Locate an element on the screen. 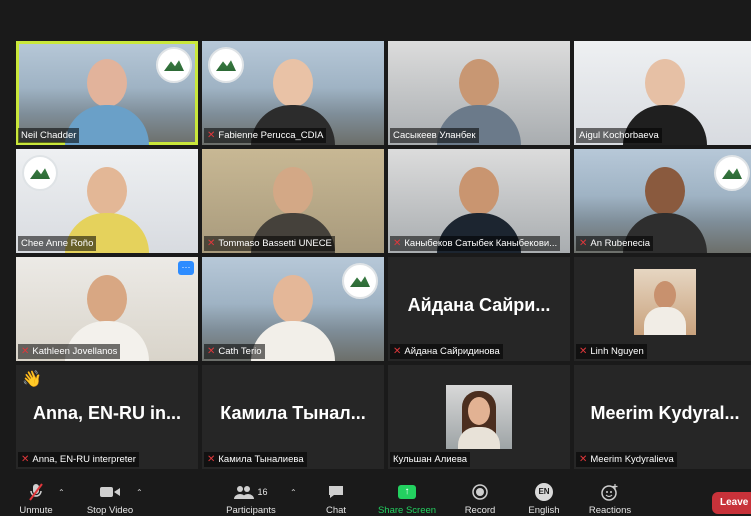 This screenshot has width=751, height=516. participant-tile: ··· ✕ Kathleen Jovellanos is located at coordinates (107, 309).